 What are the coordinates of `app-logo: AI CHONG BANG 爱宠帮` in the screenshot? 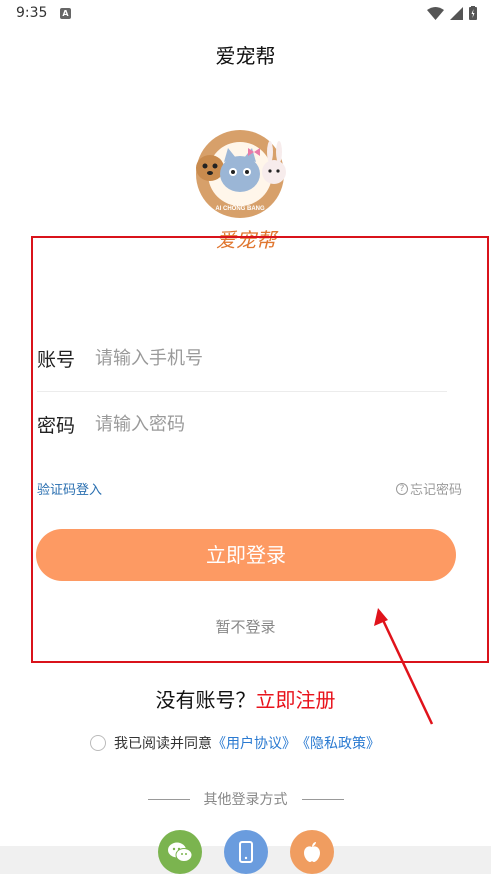 It's located at (244, 190).